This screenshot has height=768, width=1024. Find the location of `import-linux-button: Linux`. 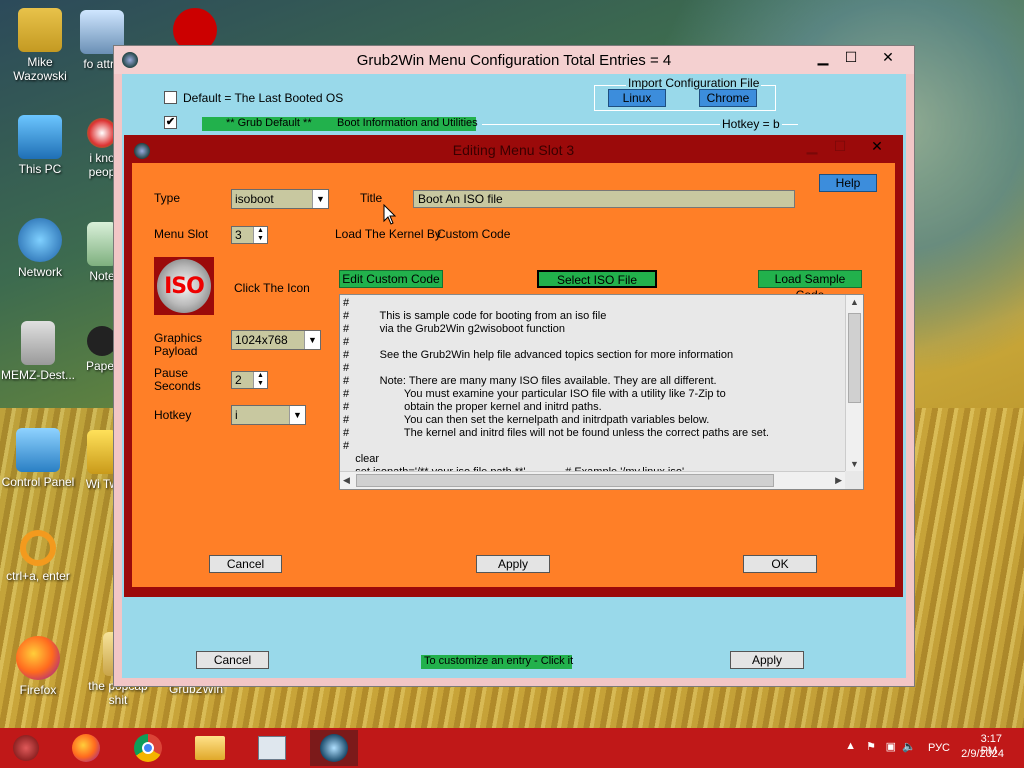

import-linux-button: Linux is located at coordinates (637, 98).